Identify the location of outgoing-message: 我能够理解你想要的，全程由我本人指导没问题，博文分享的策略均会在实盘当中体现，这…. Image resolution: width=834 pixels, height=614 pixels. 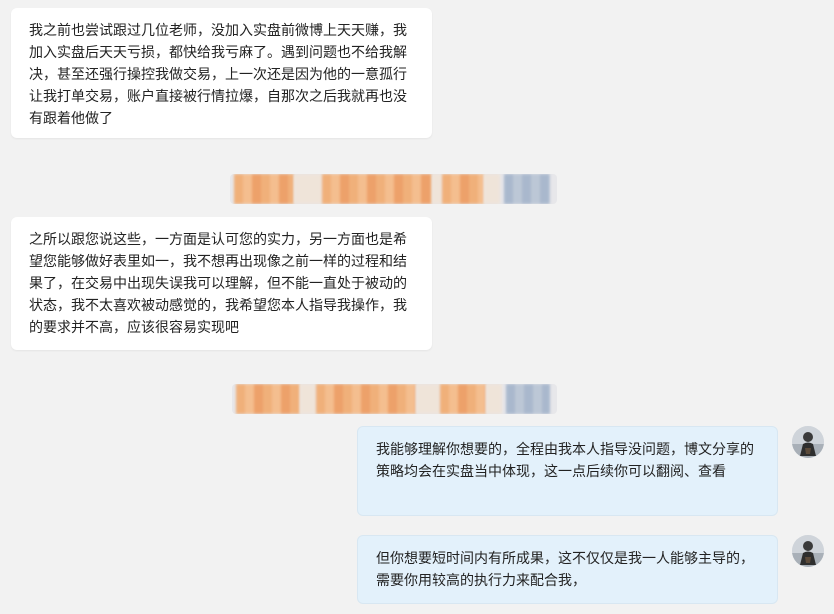
(567, 471).